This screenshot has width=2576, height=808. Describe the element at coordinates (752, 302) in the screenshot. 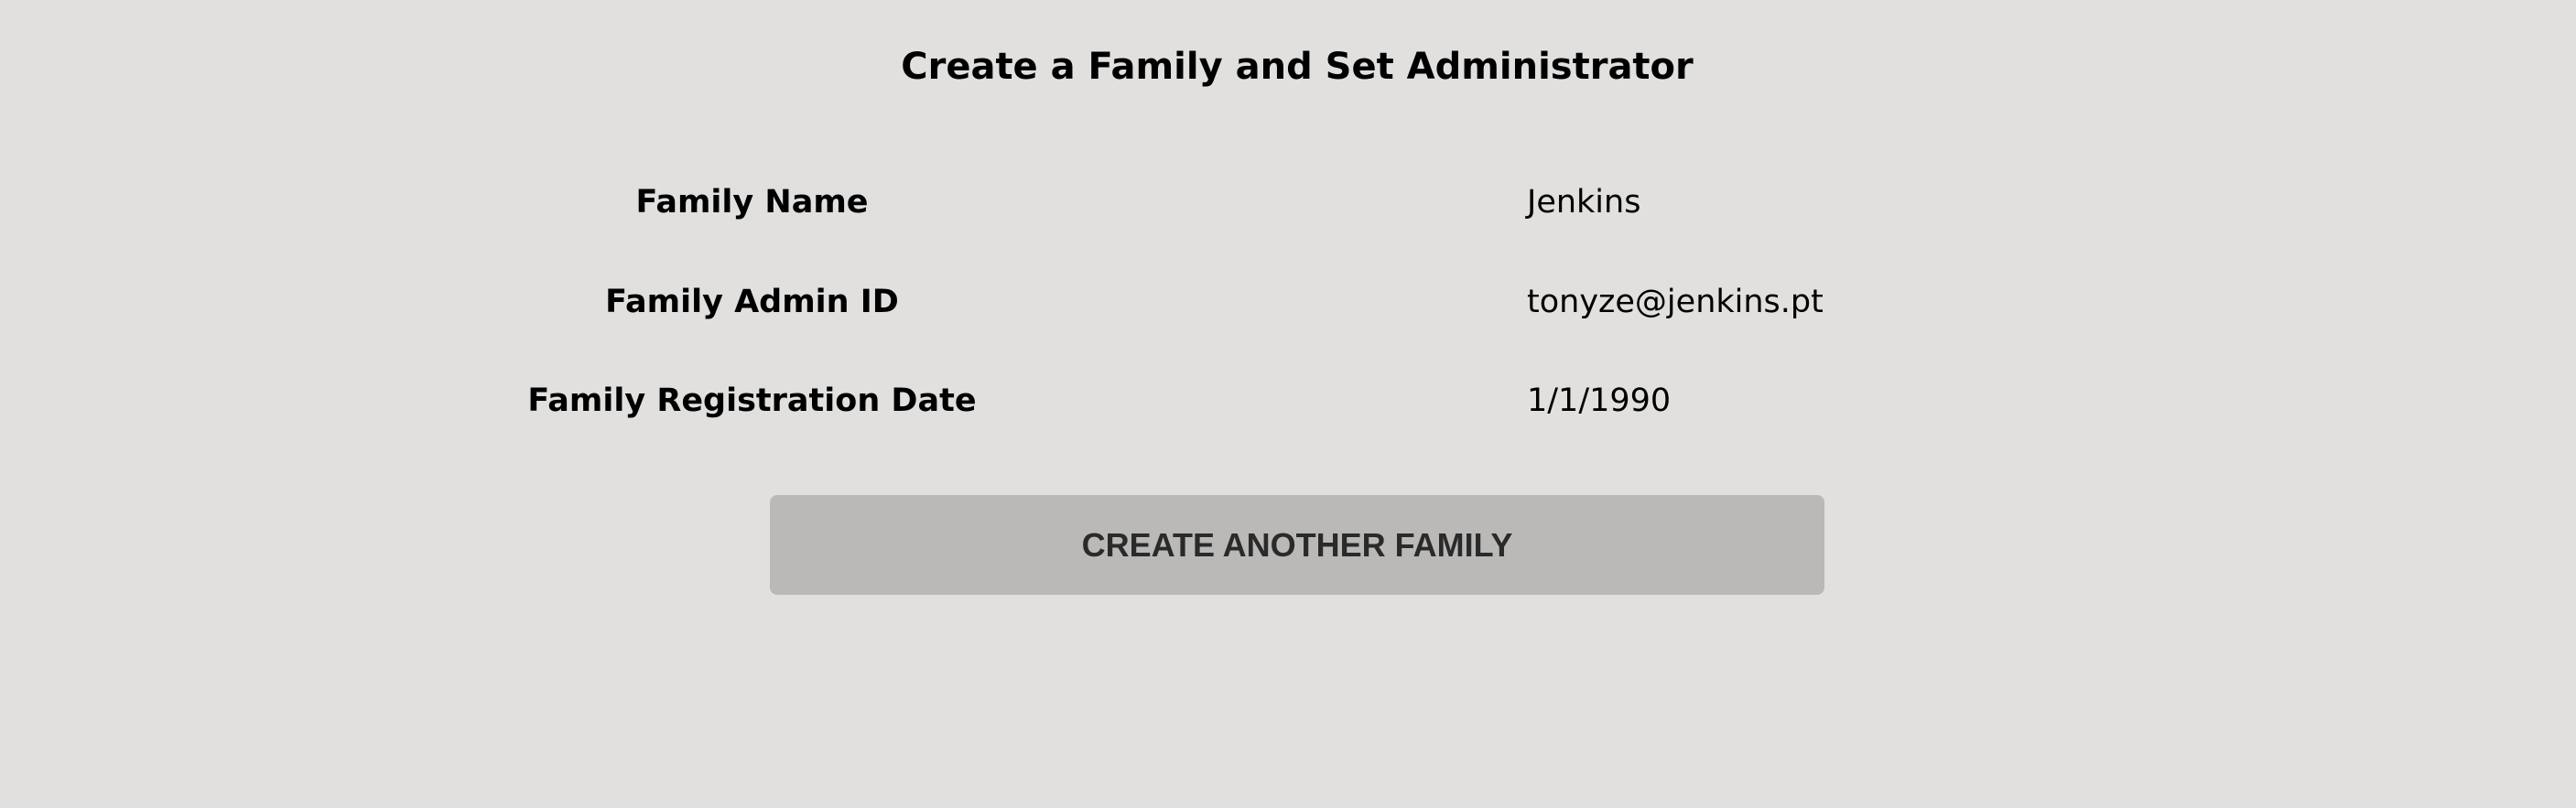

I see `family-admin-id-label: Family Admin ID` at that location.